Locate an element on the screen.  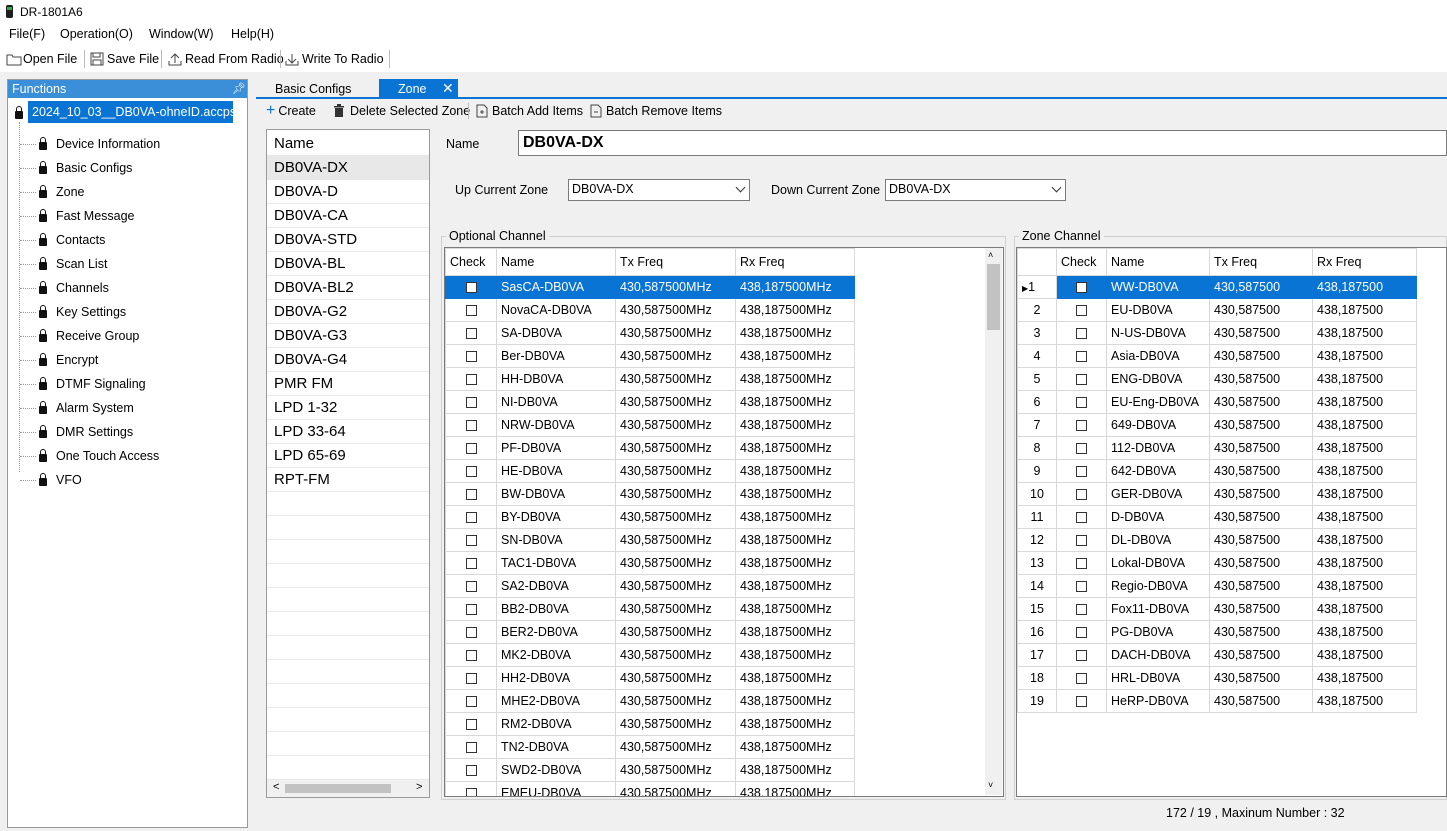
zone-list-item: DB0VA-DX is located at coordinates (348, 168).